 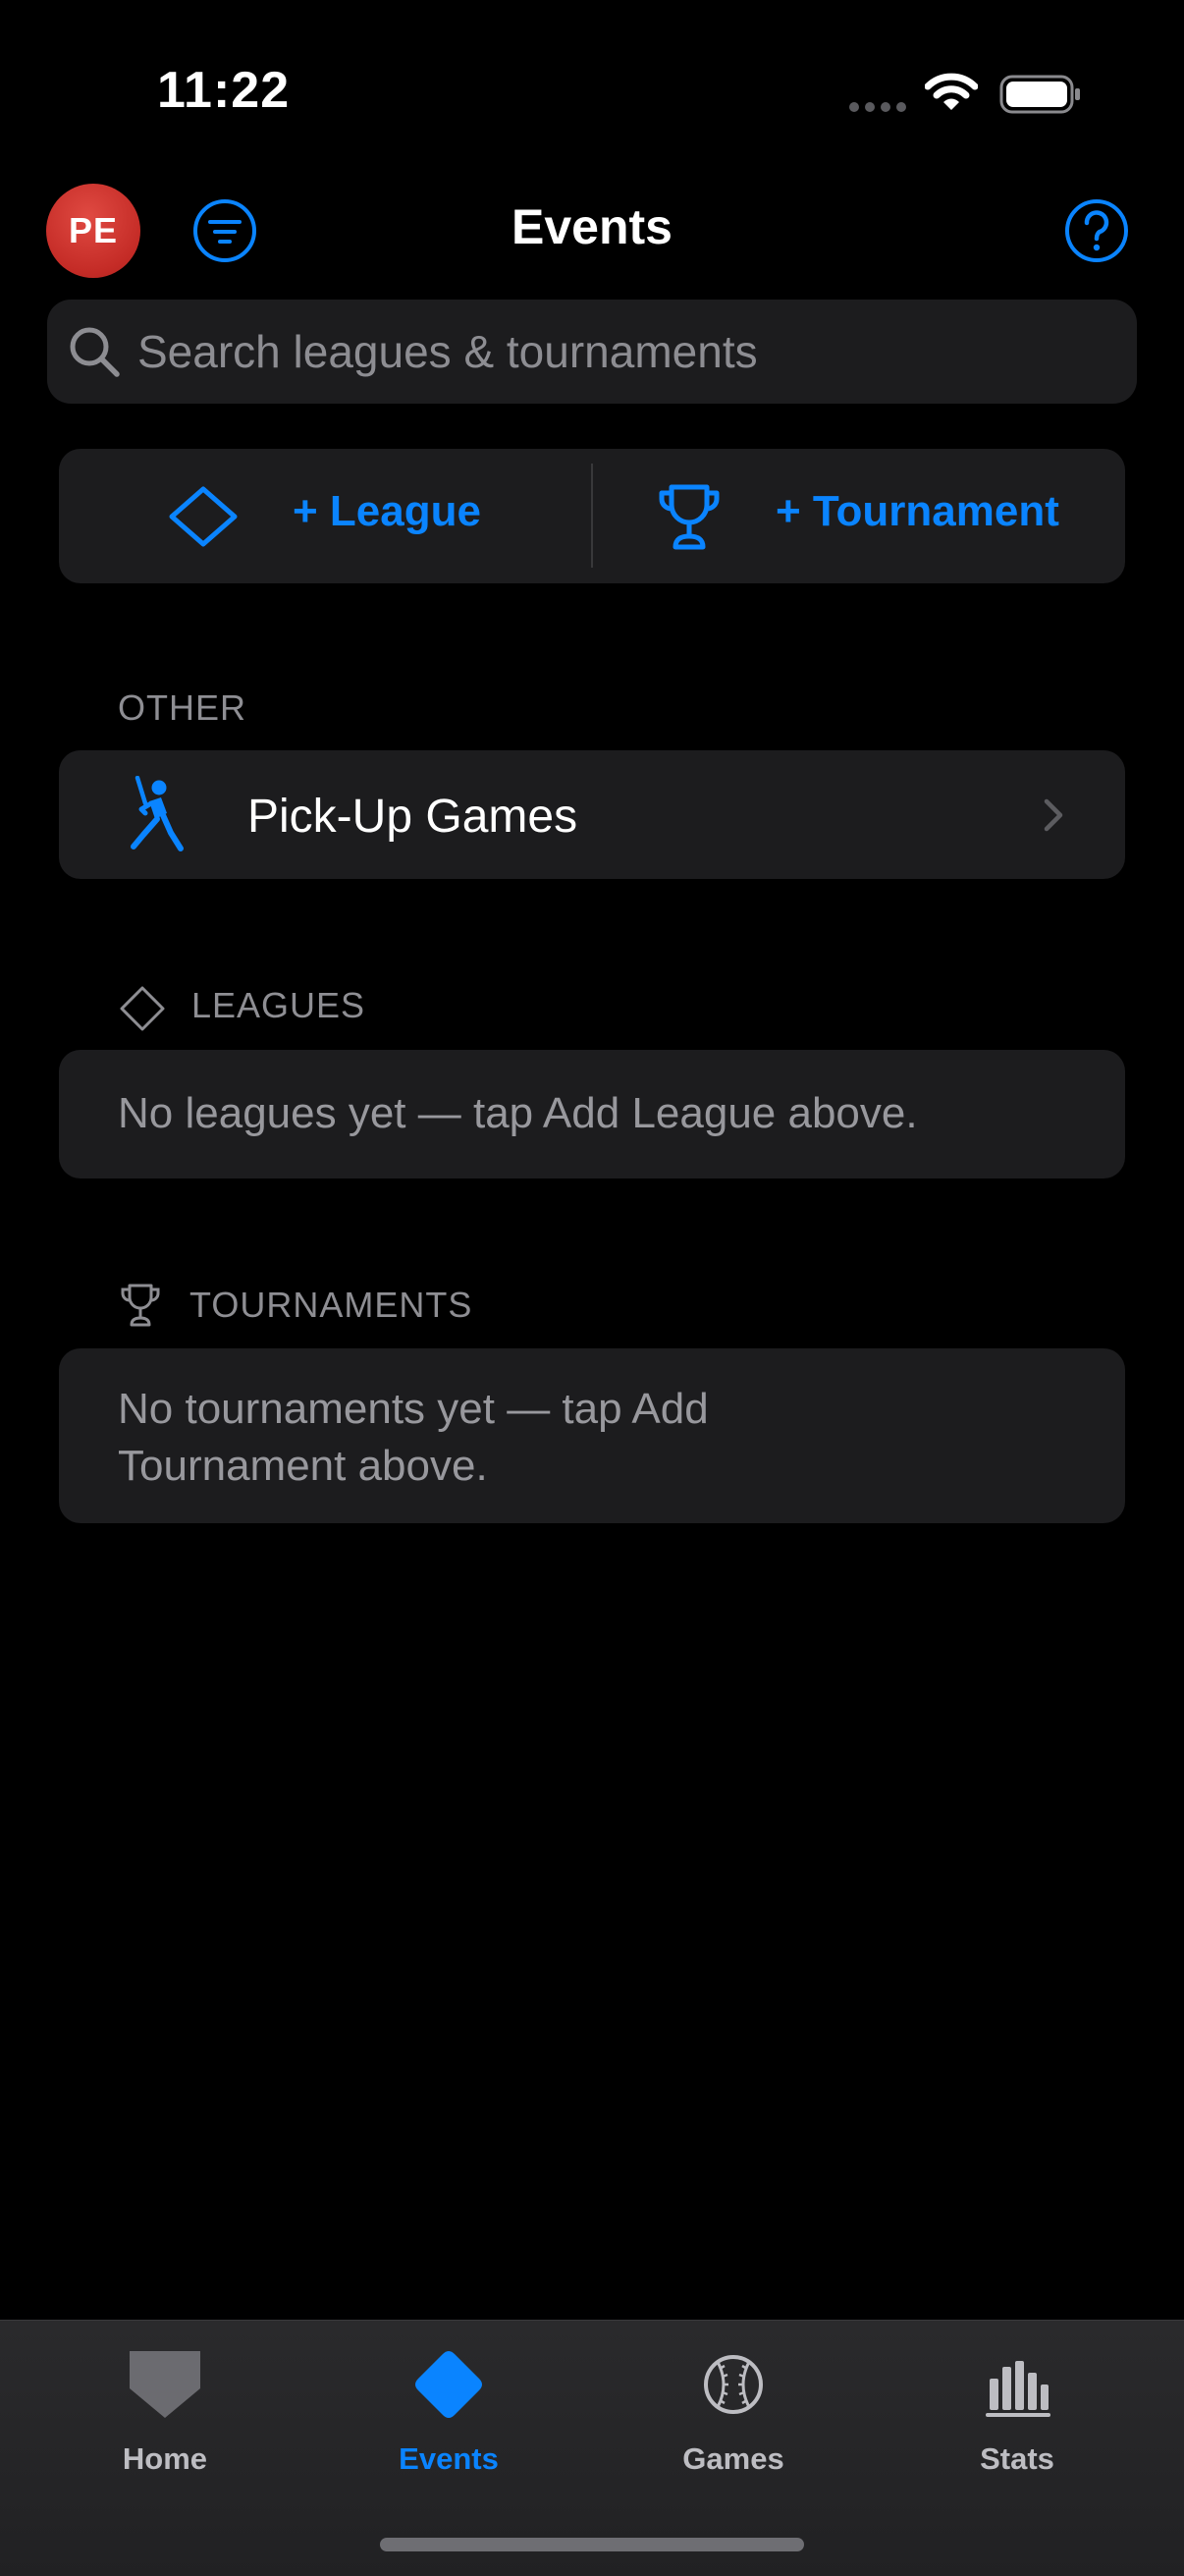 What do you see at coordinates (1053, 815) in the screenshot?
I see `chevron-right-icon` at bounding box center [1053, 815].